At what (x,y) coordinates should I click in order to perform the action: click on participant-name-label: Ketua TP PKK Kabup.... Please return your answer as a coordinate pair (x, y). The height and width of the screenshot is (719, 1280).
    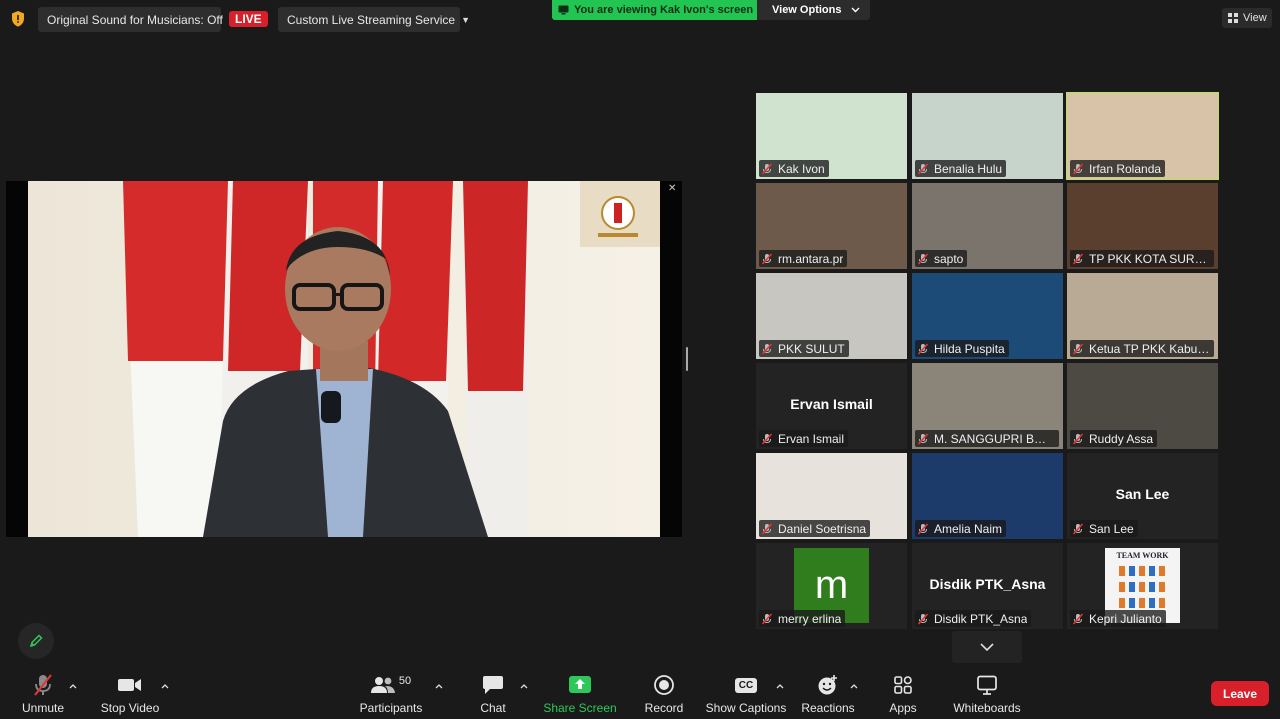
    Looking at the image, I should click on (1142, 348).